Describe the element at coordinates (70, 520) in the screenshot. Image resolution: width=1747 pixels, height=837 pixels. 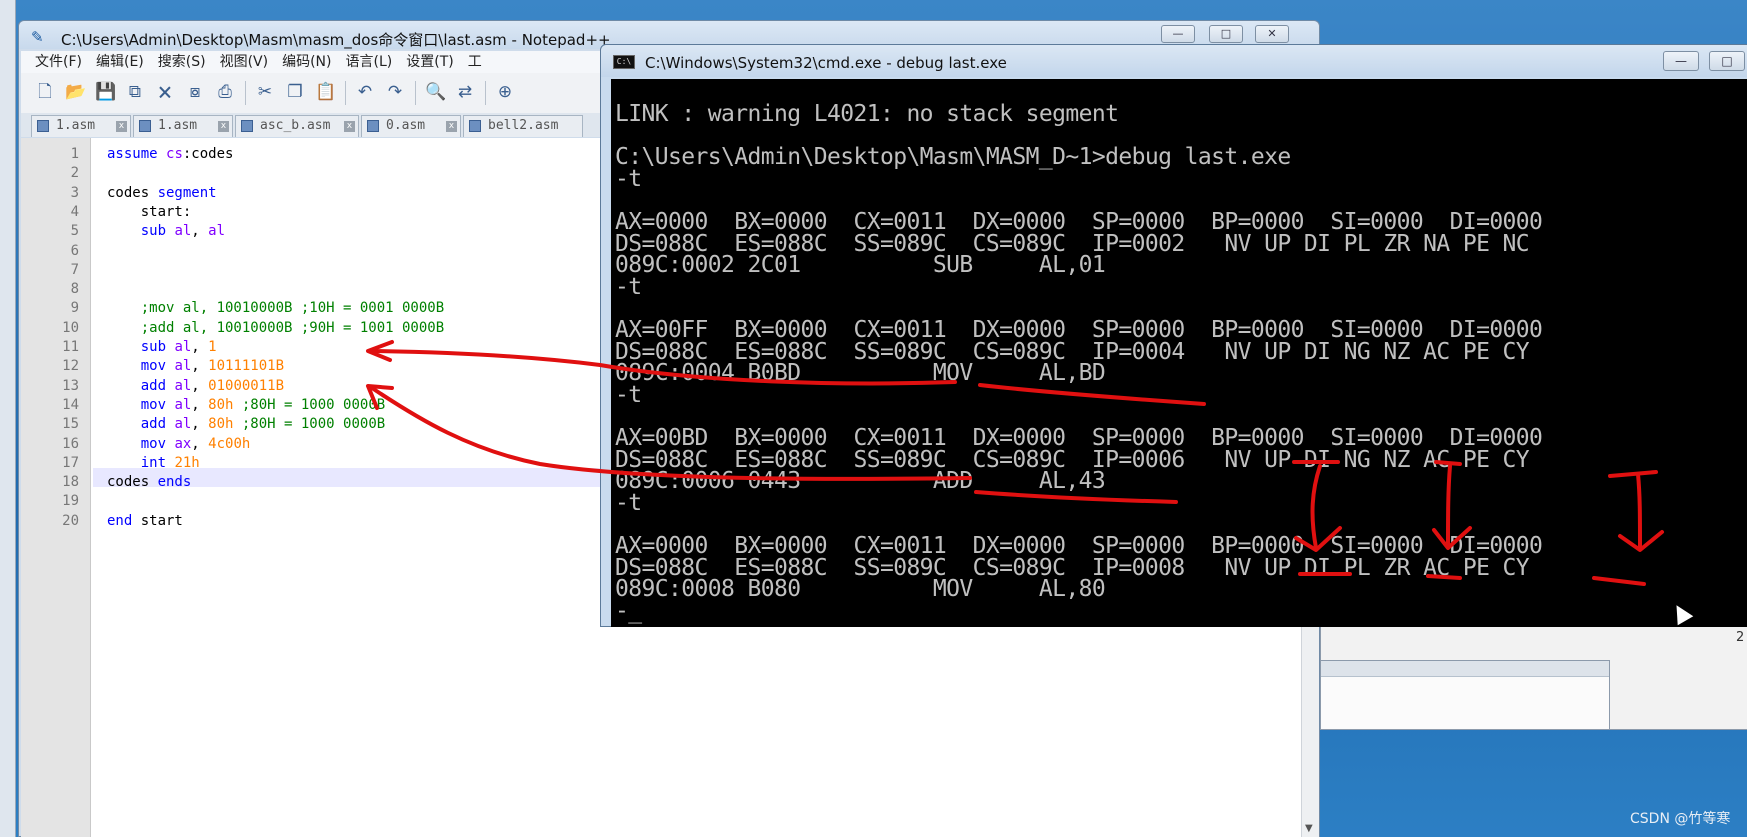
I see `line-number: 20` at that location.